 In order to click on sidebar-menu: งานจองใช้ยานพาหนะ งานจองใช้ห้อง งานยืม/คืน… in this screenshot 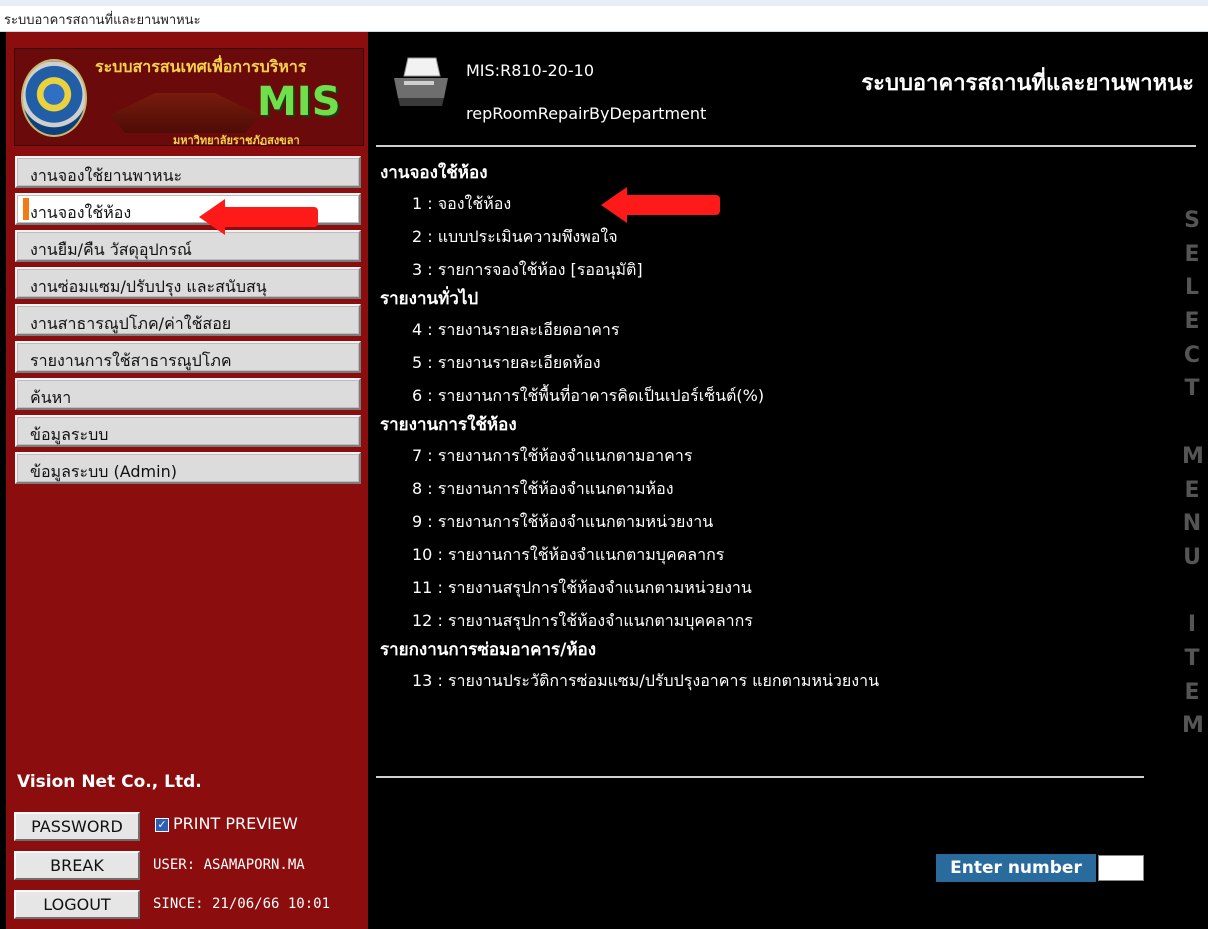, I will do `click(188, 322)`.